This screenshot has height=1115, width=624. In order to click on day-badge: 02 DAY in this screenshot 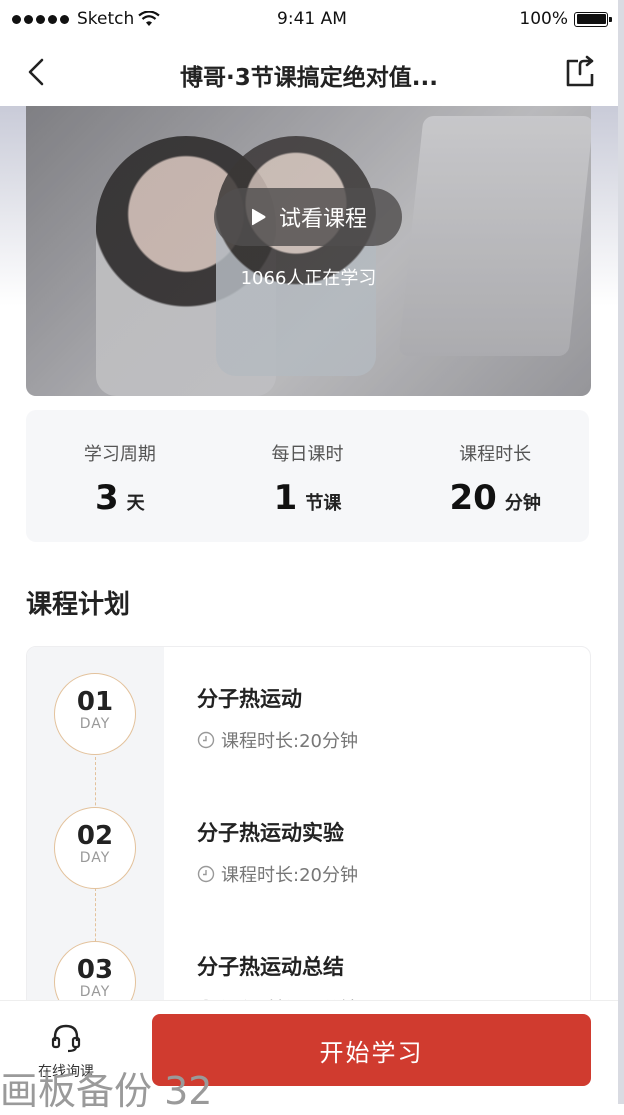, I will do `click(95, 848)`.